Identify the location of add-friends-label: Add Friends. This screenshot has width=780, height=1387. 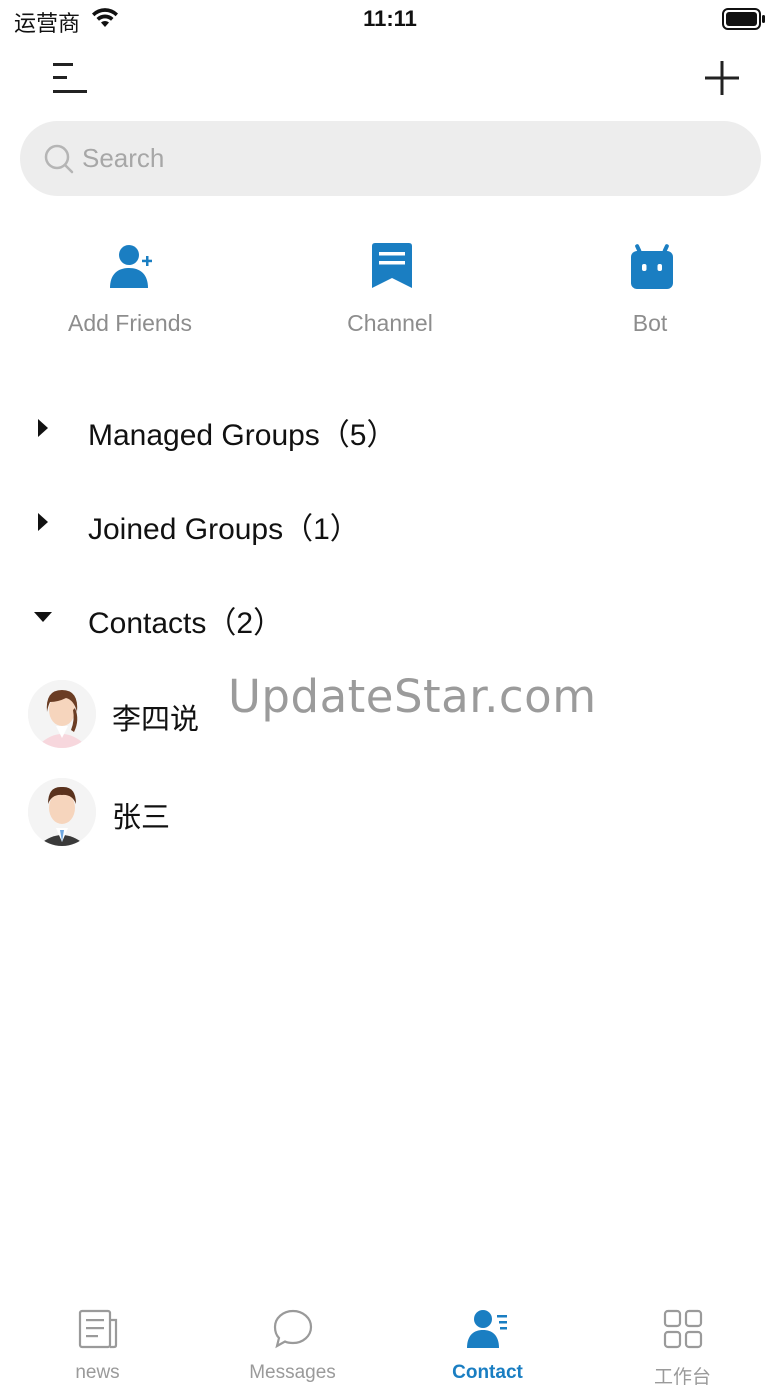
(129, 323).